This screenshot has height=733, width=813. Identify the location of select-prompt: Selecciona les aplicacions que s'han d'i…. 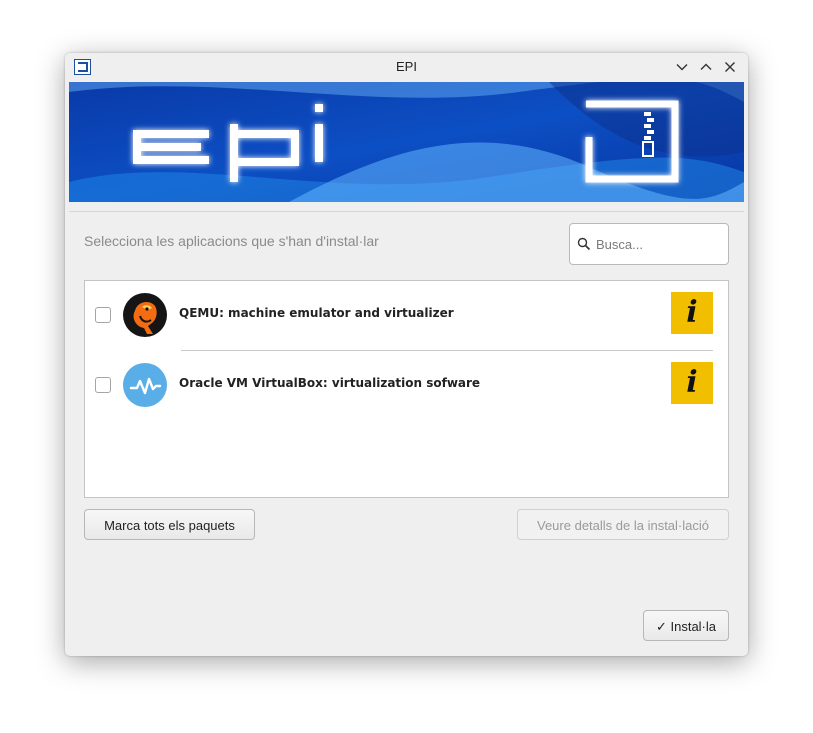
(231, 241).